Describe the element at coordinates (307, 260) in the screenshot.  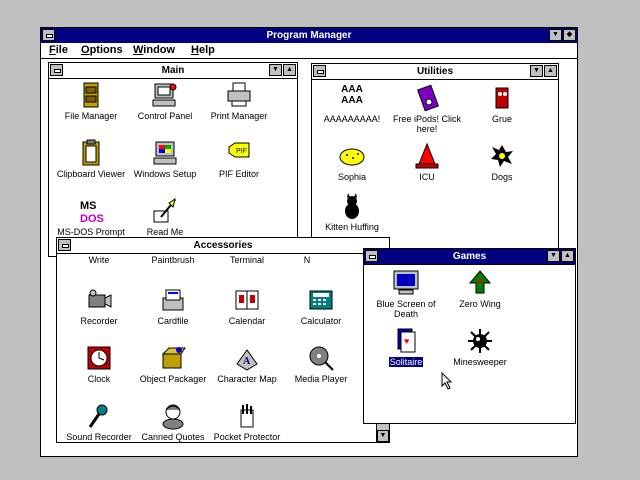
I see `notepad-partial: N` at that location.